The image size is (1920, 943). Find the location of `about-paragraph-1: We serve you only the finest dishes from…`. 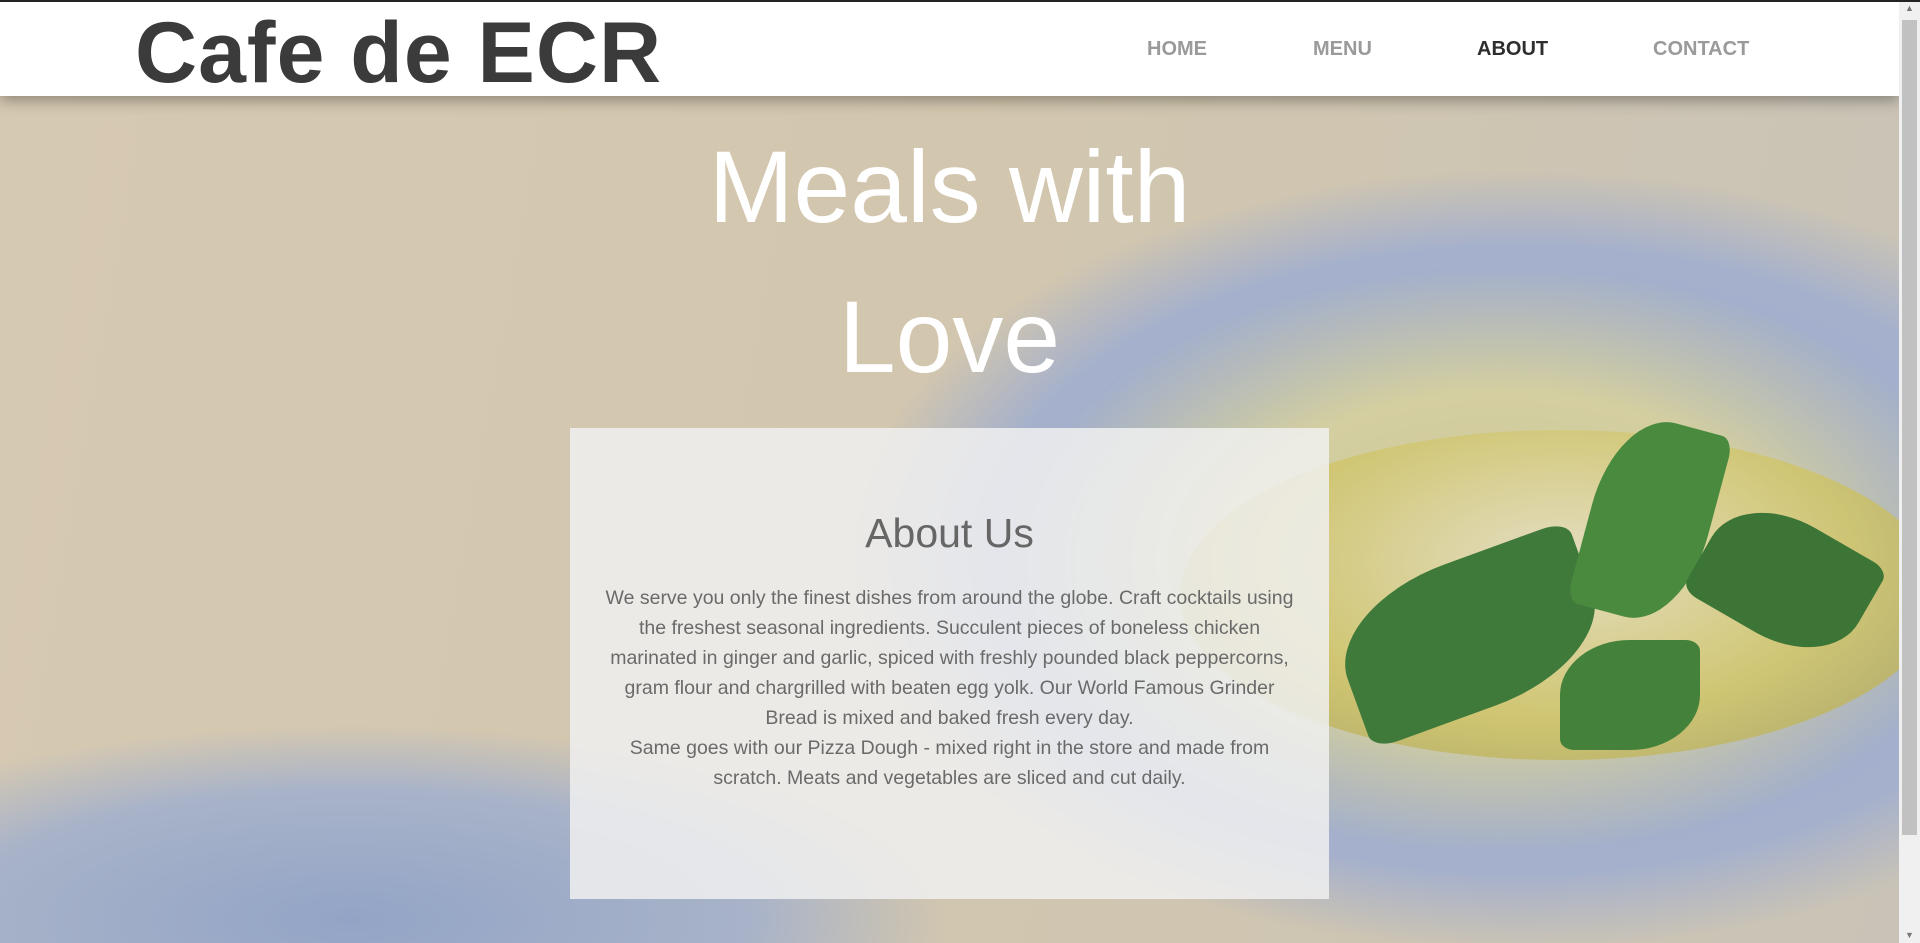

about-paragraph-1: We serve you only the finest dishes from… is located at coordinates (949, 658).